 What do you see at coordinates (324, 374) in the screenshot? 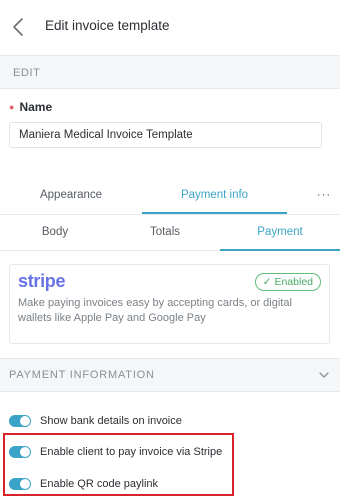
I see `chevron-down-icon` at bounding box center [324, 374].